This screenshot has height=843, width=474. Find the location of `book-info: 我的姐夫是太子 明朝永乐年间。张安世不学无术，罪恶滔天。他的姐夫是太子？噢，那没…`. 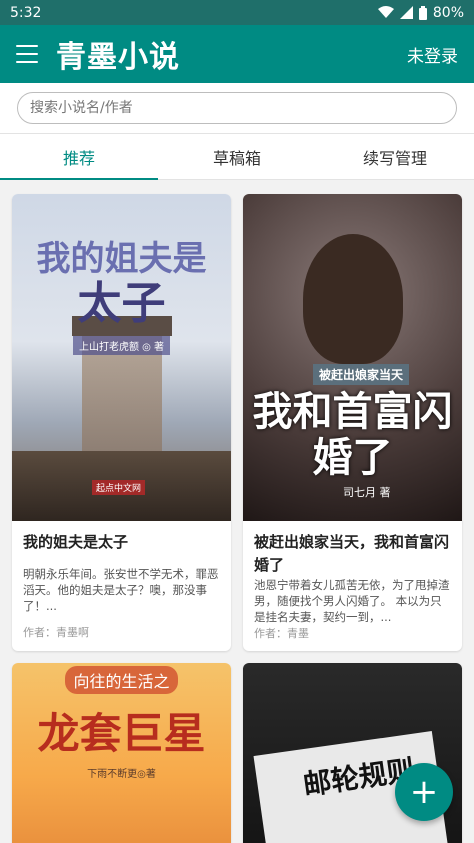

book-info: 我的姐夫是太子 明朝永乐年间。张安世不学无术，罪恶滔天。他的姐夫是太子？噢，那没… is located at coordinates (121, 585).